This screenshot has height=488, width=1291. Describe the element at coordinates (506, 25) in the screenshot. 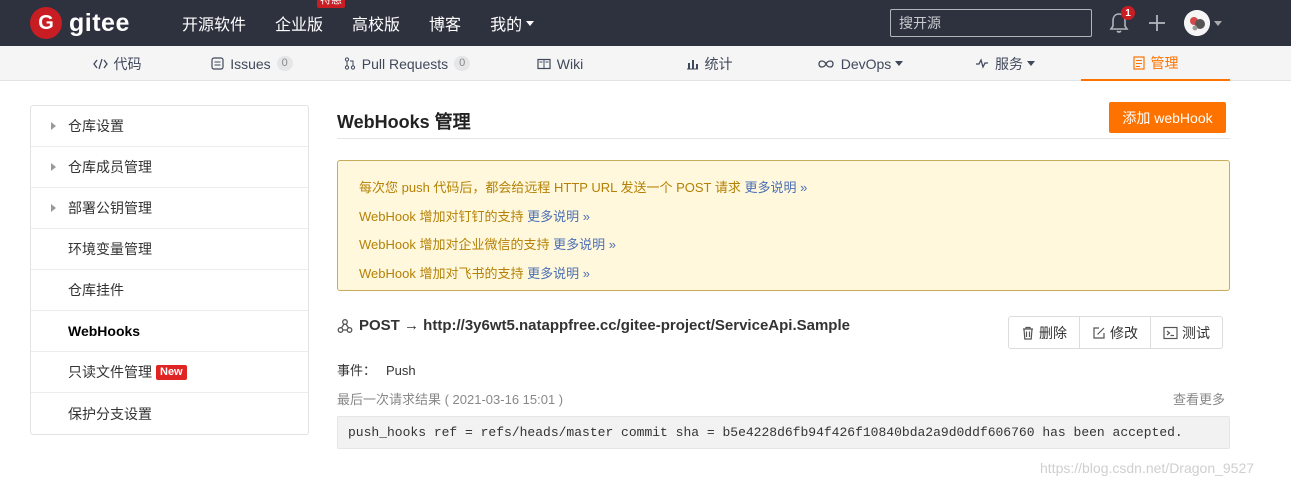

I see `nav-mine-label: 我的` at that location.